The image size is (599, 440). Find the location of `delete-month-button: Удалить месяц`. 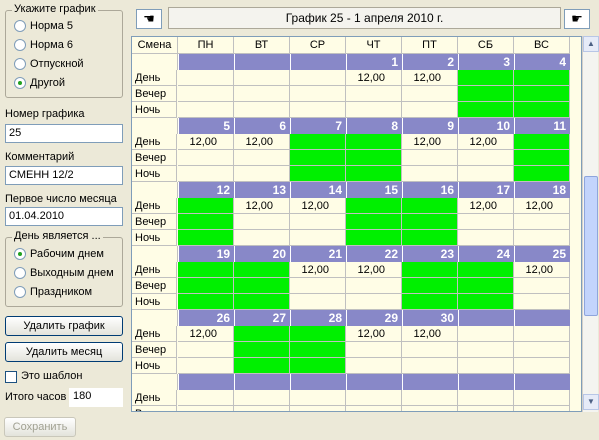

delete-month-button: Удалить месяц is located at coordinates (64, 352).